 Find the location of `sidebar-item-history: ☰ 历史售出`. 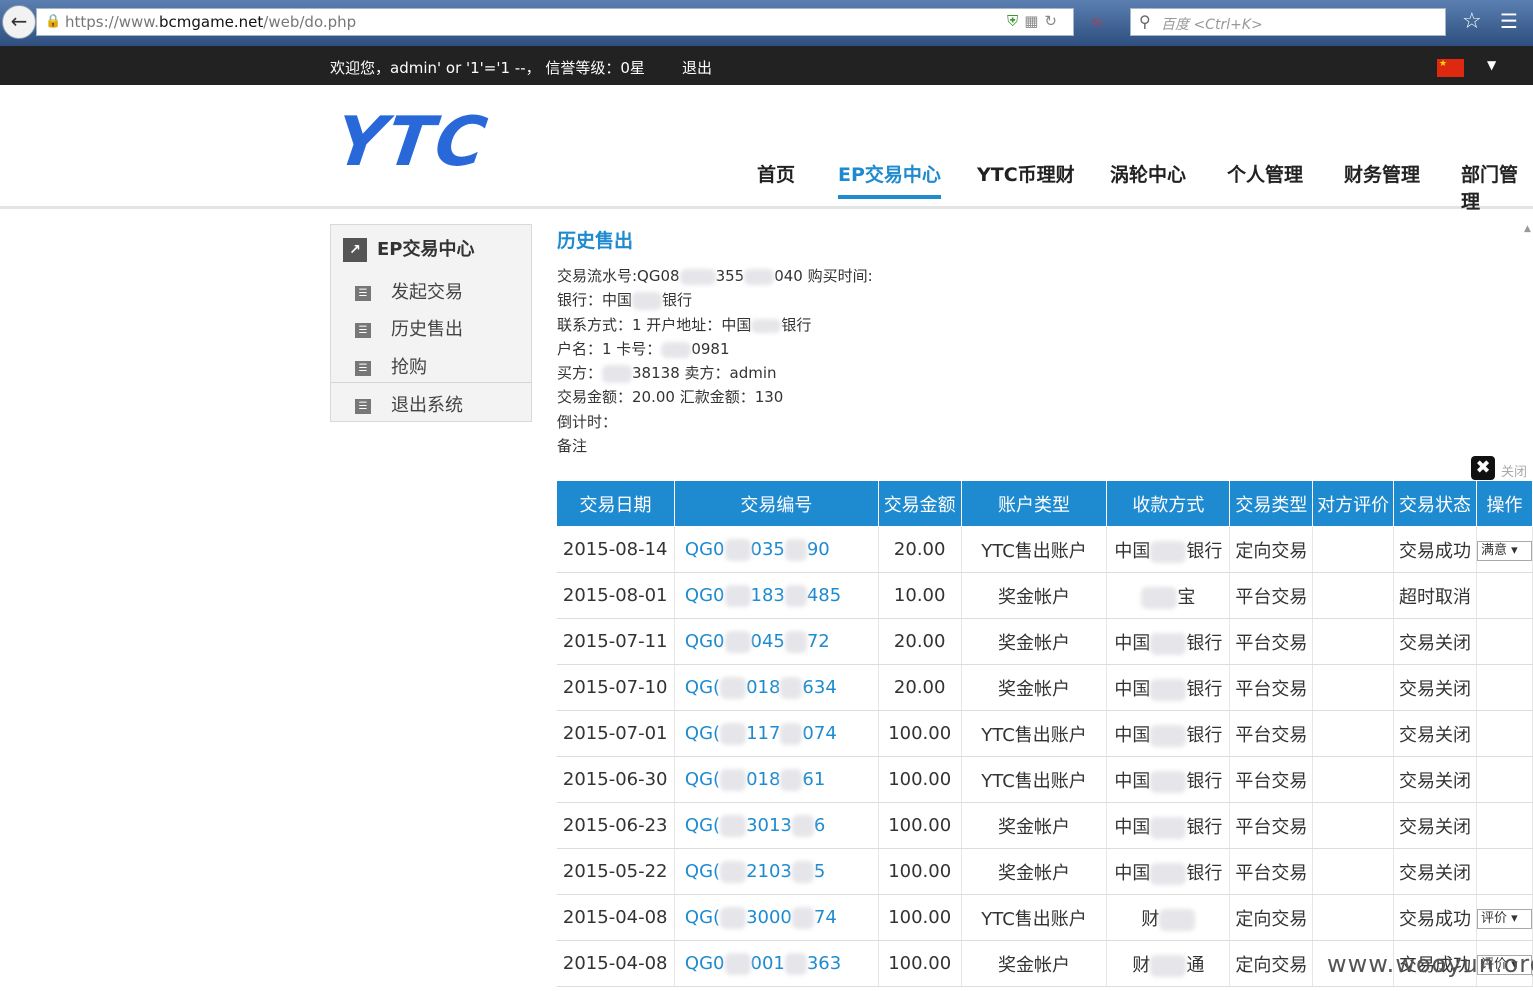

sidebar-item-history: ☰ 历史售出 is located at coordinates (409, 328).